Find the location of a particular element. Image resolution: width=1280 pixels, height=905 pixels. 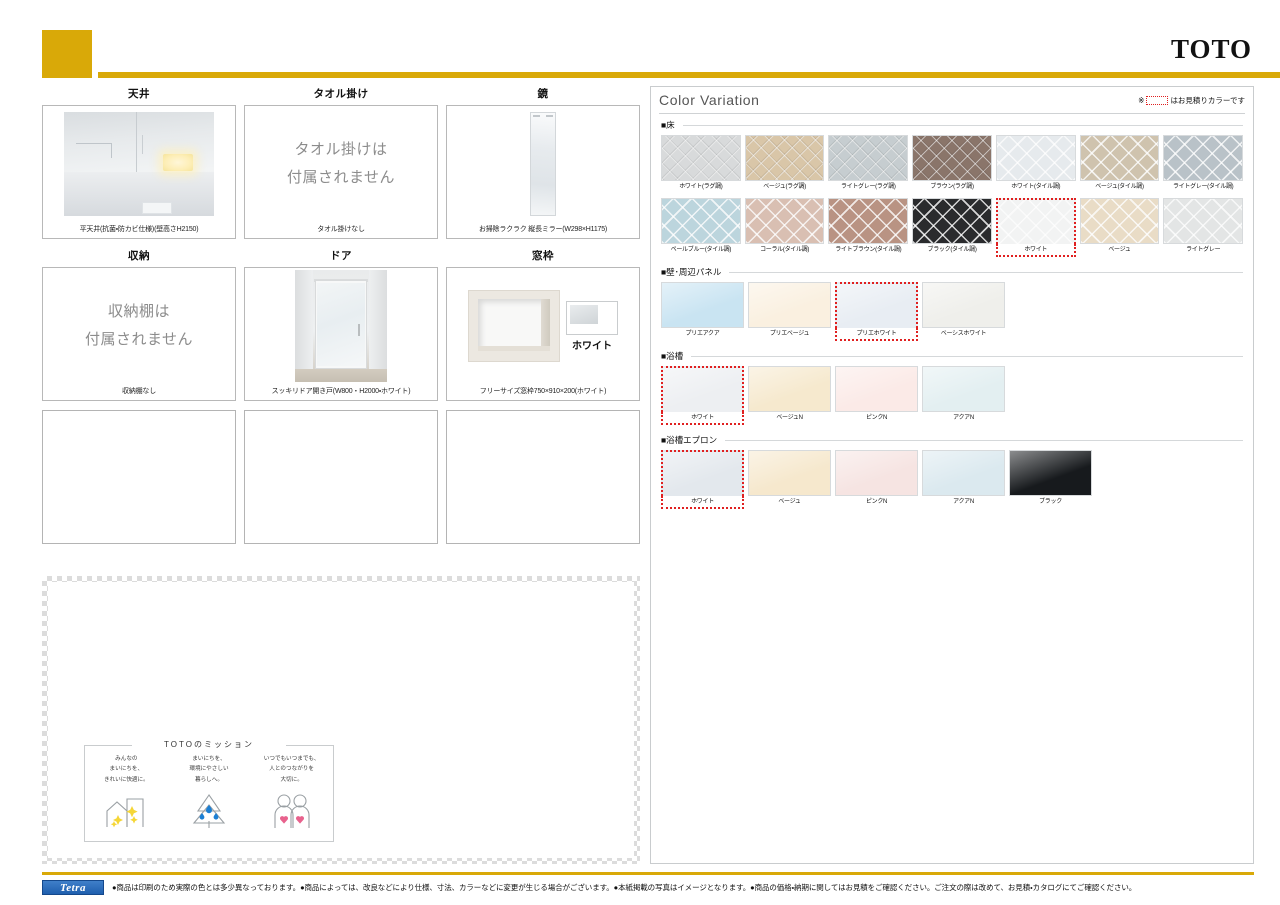

spec-card-towel-rack: タオル掛け タオル掛けは 付属されません タオル掛けなし is located at coordinates (341, 162).